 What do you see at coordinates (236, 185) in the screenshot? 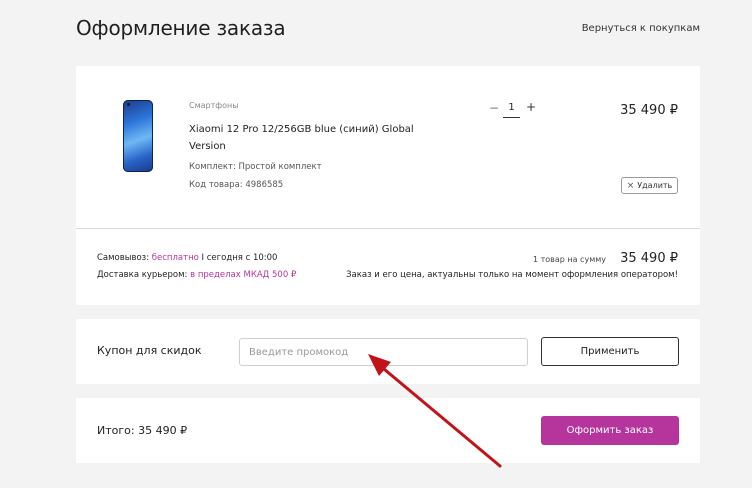
I see `product-code: Код товара: 4986585` at bounding box center [236, 185].